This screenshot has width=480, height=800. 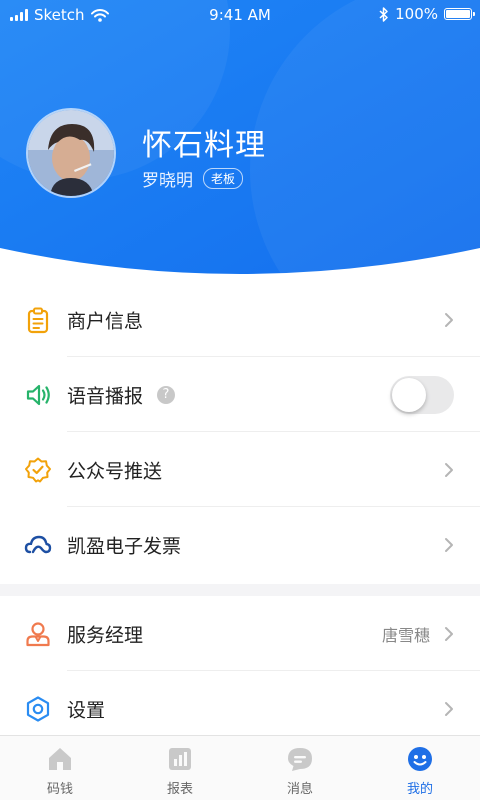 What do you see at coordinates (166, 394) in the screenshot?
I see `help-icon: ?` at bounding box center [166, 394].